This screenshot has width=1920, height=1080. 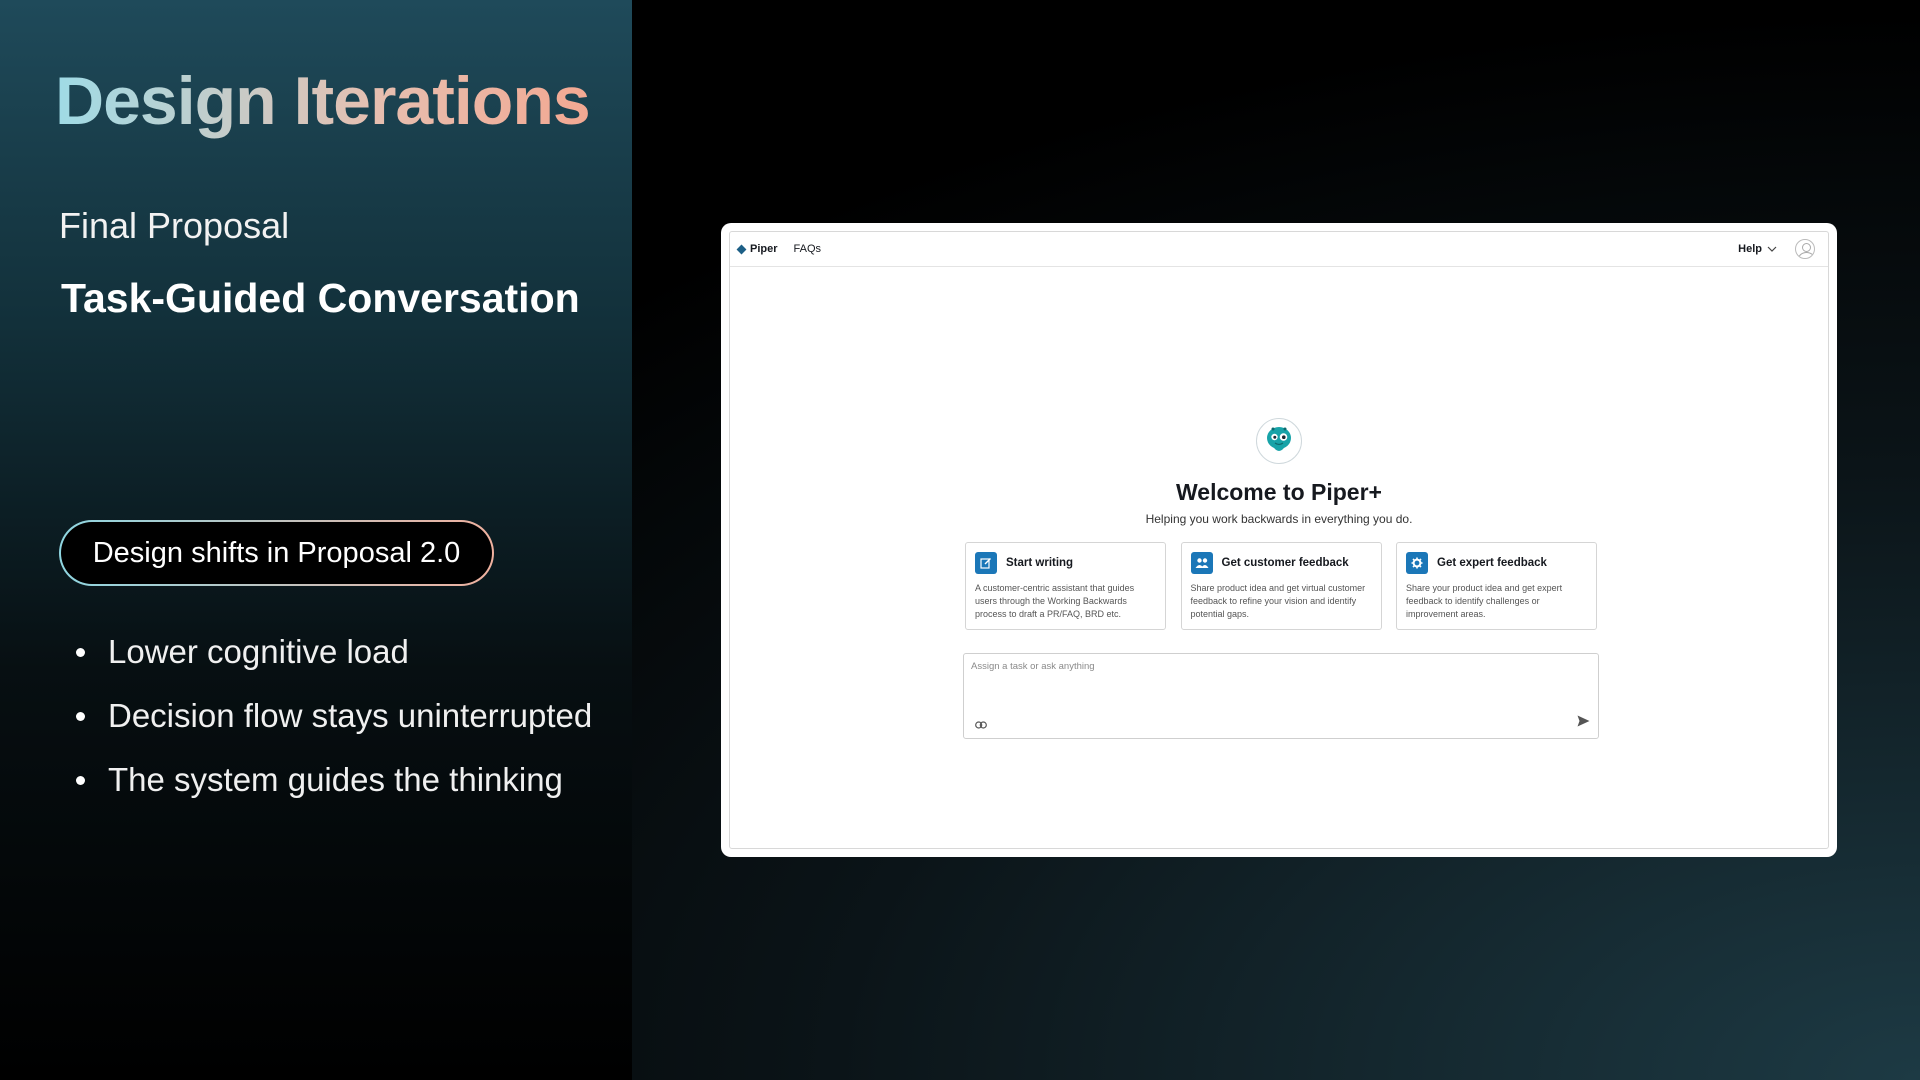 I want to click on help-menu: Help, so click(x=1757, y=249).